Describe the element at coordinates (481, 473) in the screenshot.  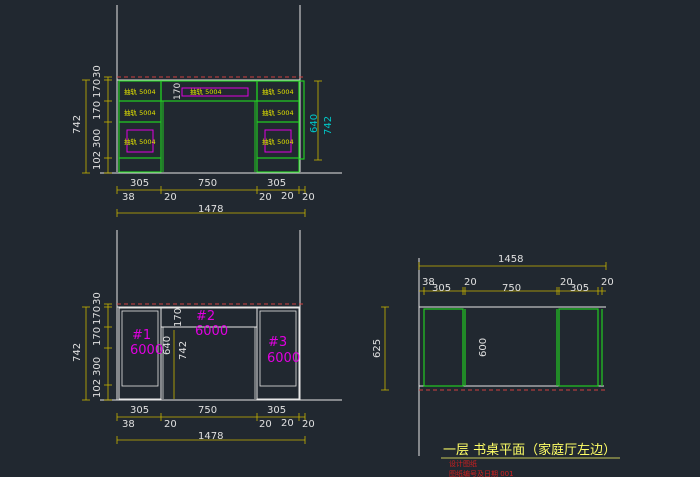
I see `title-note-line-2: 图纸编号及日期 001` at that location.